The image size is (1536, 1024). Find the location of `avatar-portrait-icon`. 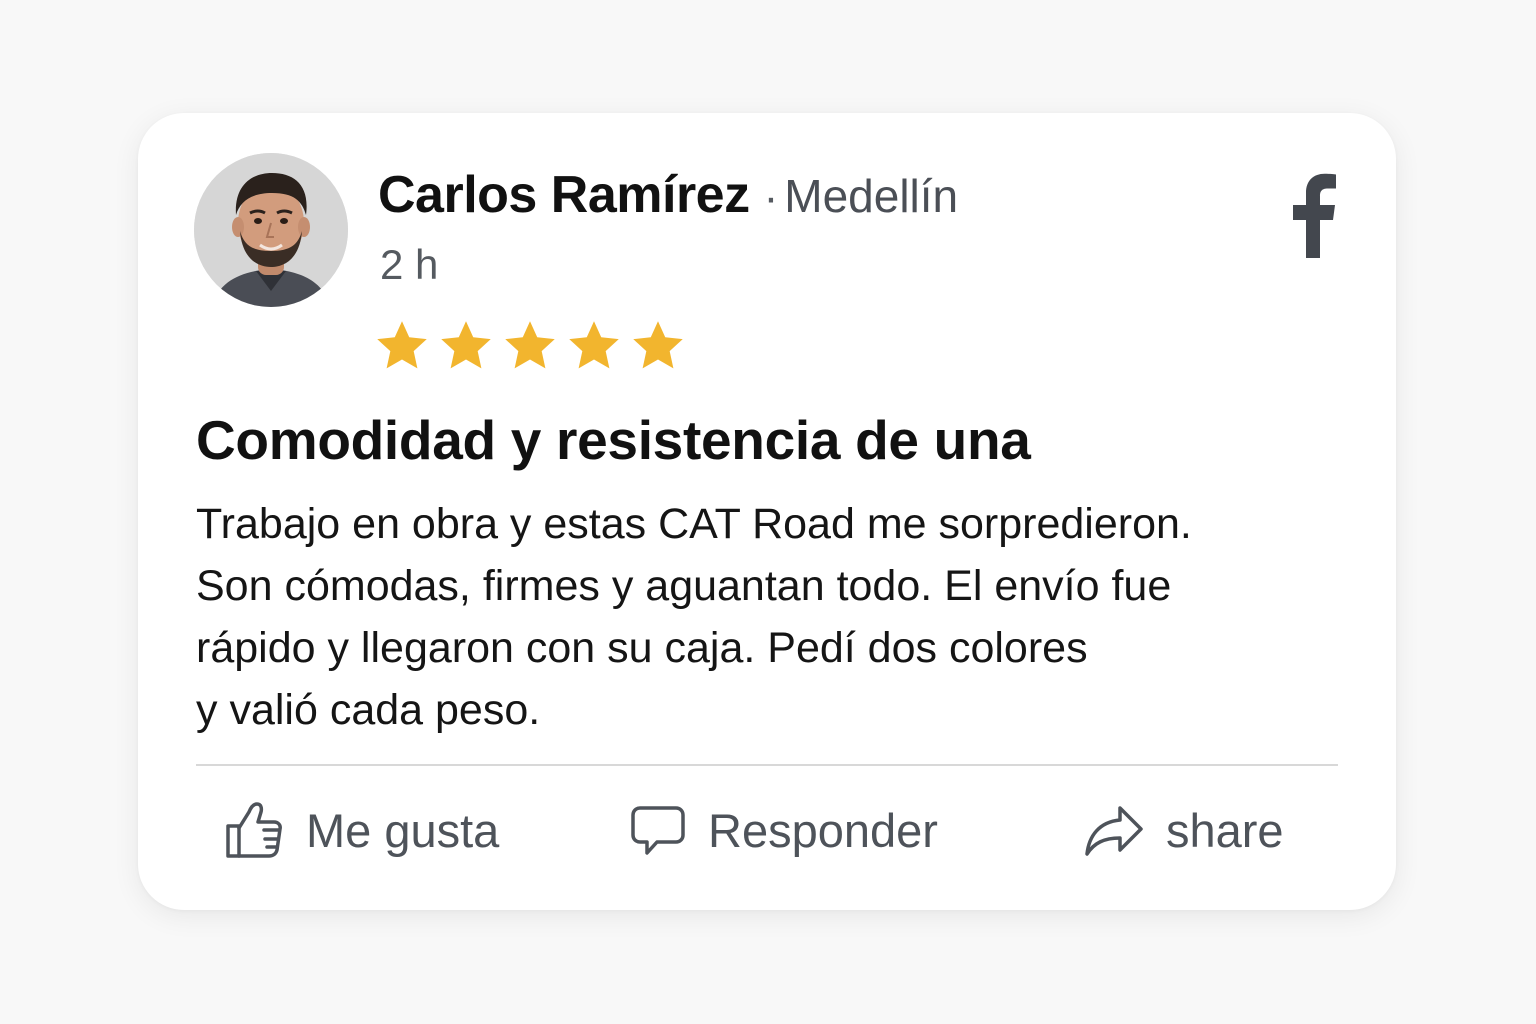

avatar-portrait-icon is located at coordinates (271, 230).